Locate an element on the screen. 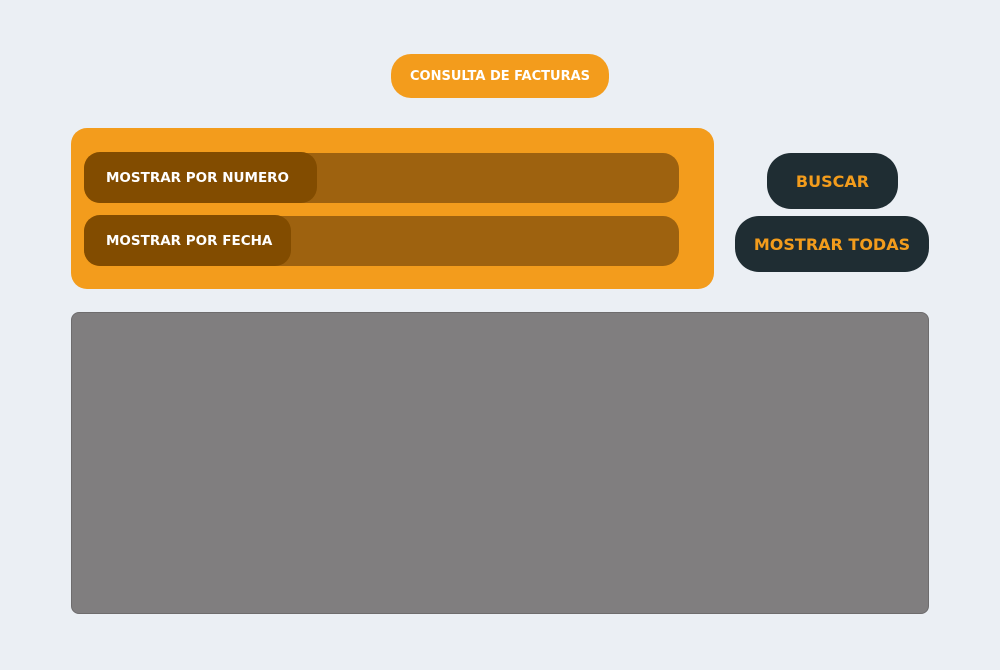 This screenshot has height=670, width=1000. date-filter-input is located at coordinates (485, 241).